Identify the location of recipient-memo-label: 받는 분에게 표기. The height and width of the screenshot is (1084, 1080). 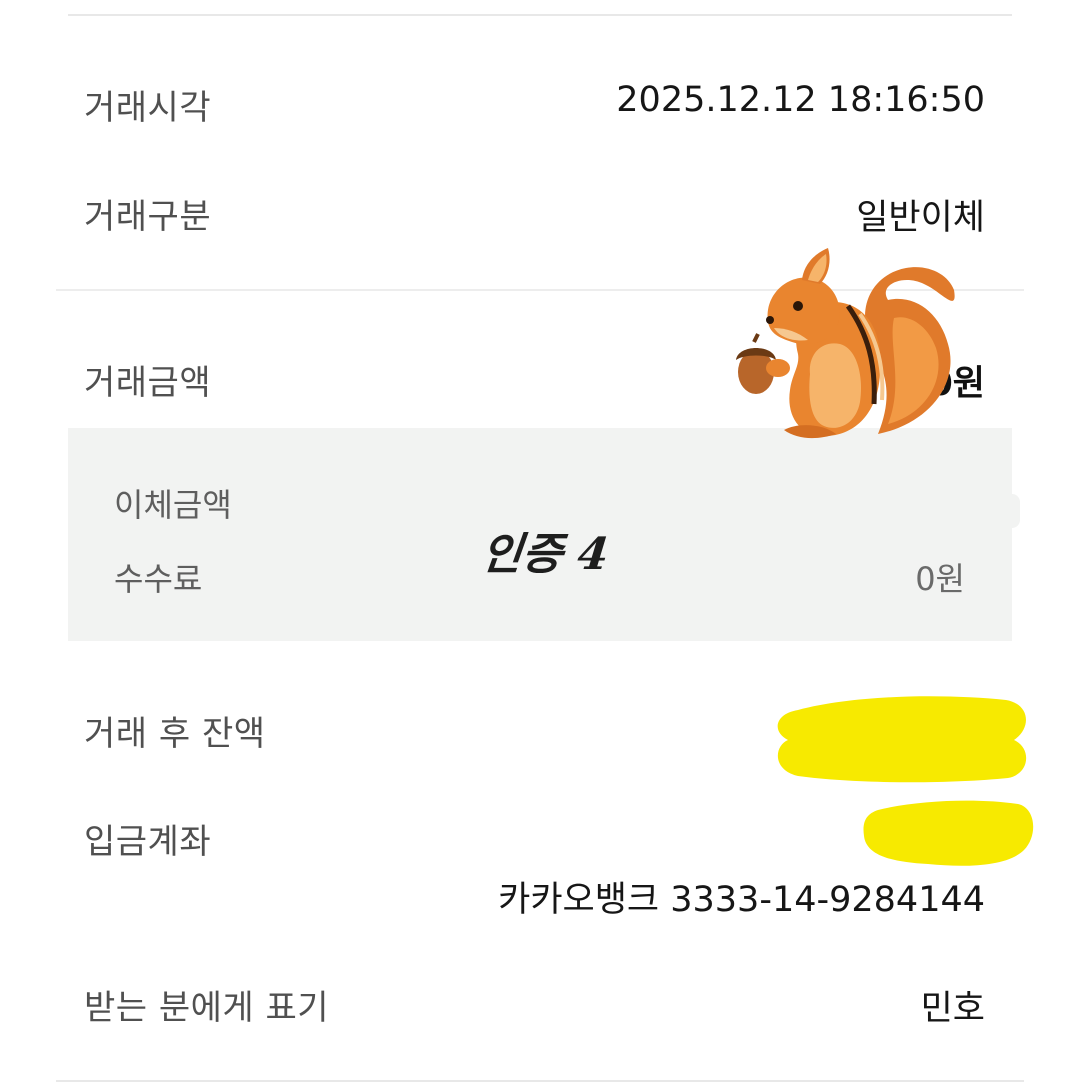
(207, 1008).